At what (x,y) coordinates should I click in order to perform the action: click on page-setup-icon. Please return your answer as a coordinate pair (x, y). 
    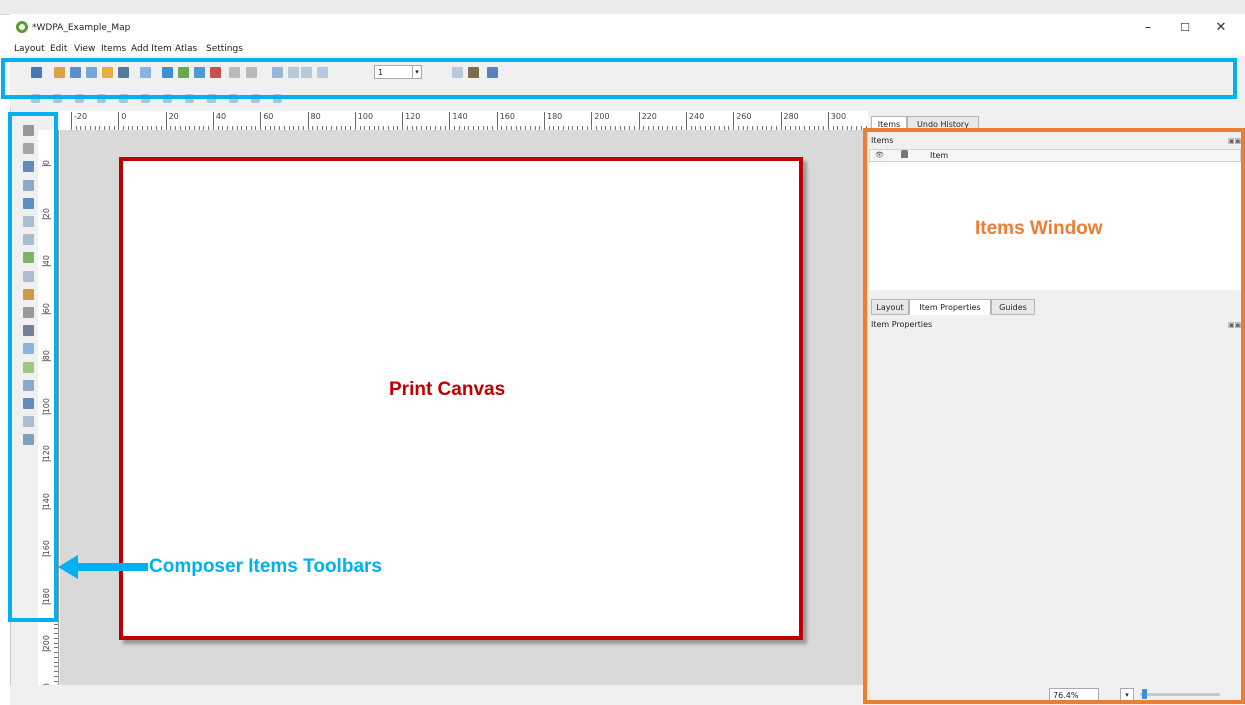
    Looking at the image, I should click on (145, 72).